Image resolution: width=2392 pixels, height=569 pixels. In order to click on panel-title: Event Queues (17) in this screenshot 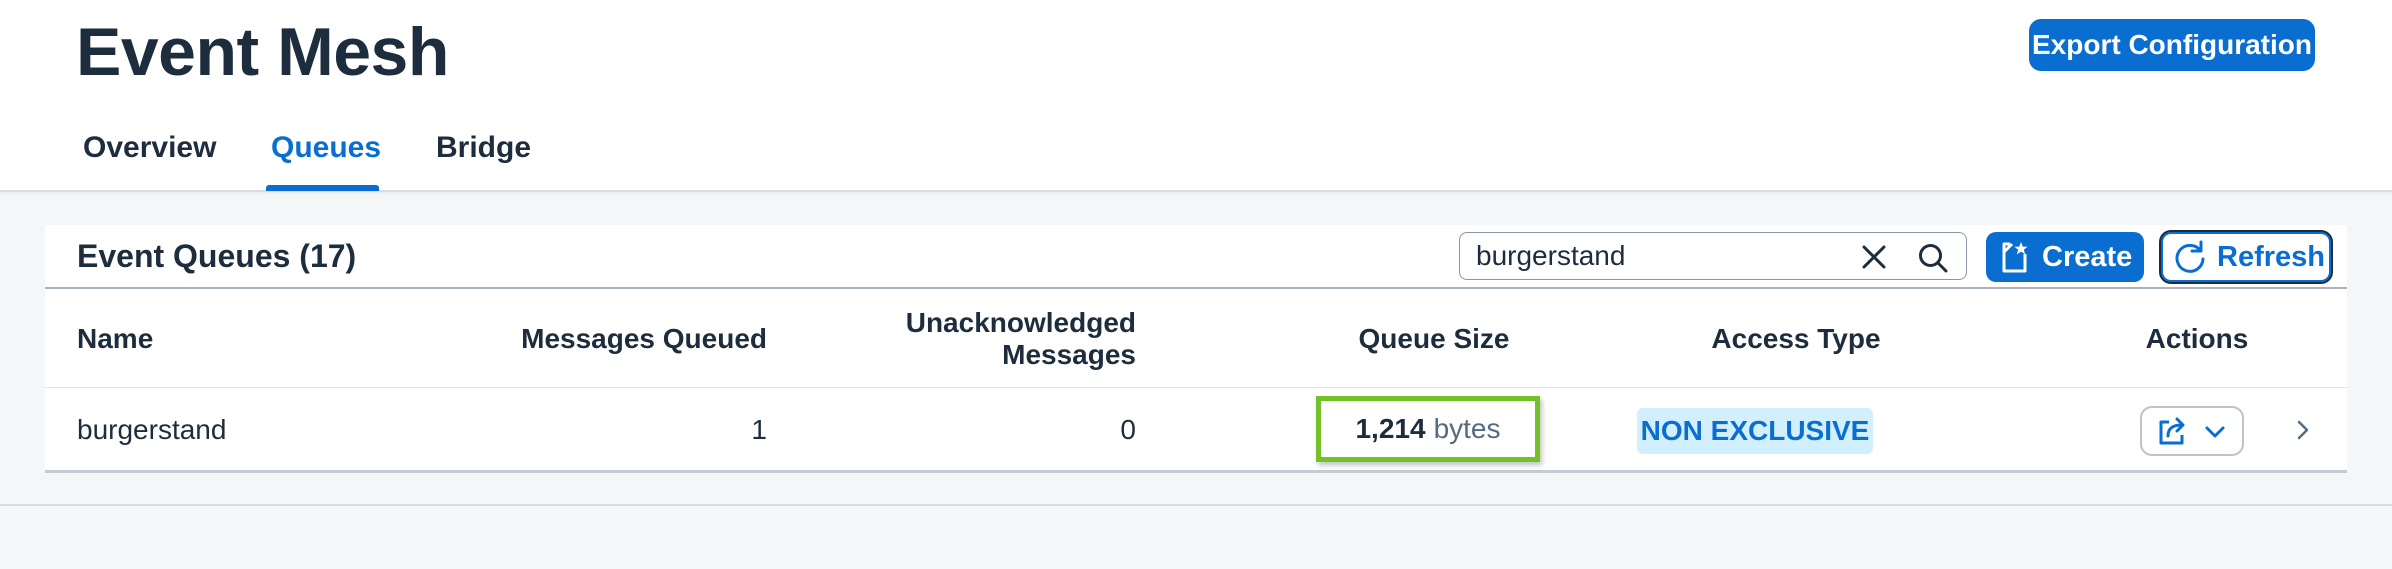, I will do `click(217, 256)`.